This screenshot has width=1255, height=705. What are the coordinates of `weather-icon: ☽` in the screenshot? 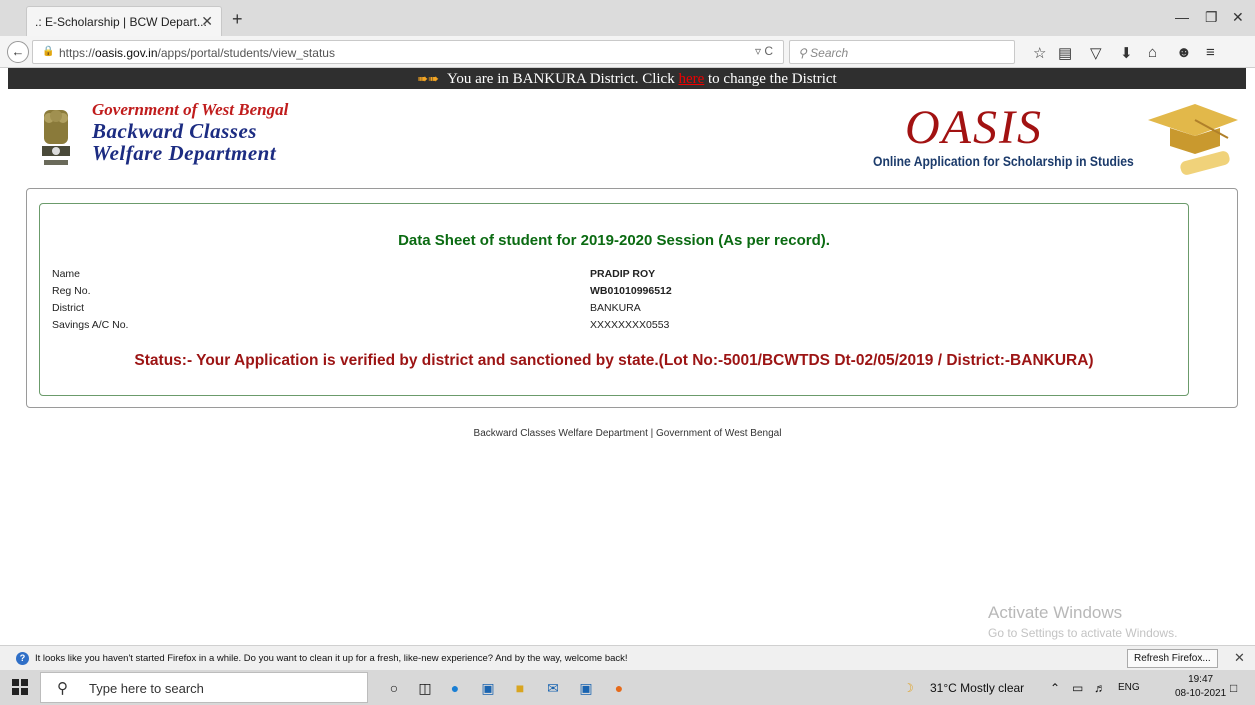 It's located at (908, 688).